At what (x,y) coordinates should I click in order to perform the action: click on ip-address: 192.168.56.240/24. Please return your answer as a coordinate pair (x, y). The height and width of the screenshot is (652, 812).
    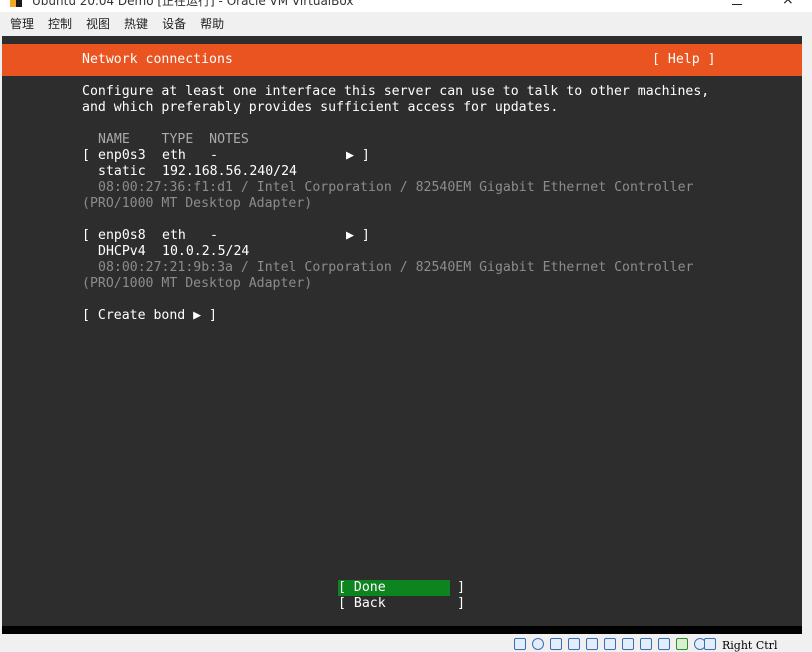
    Looking at the image, I should click on (229, 171).